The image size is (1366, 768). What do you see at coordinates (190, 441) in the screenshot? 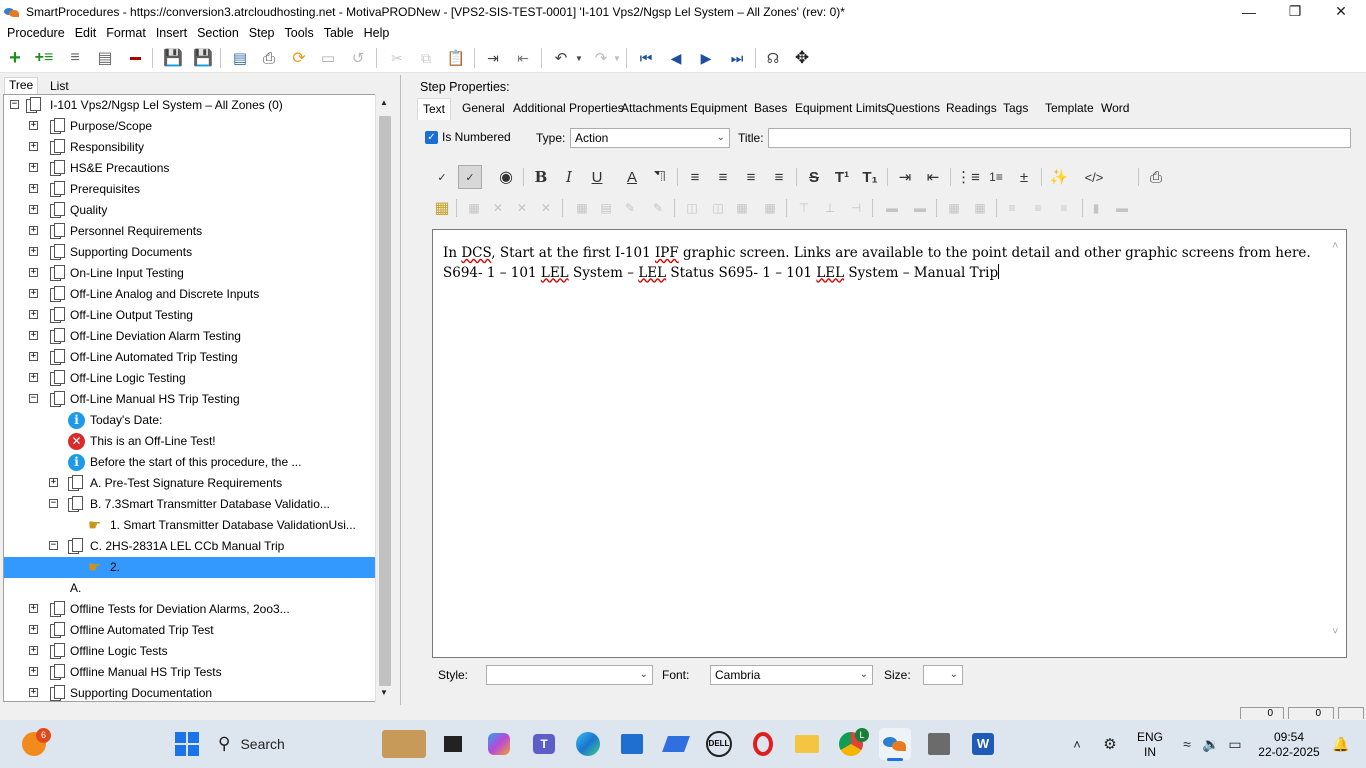
I see `tree-warning-item: ✕ This is an Off-Line Test!` at bounding box center [190, 441].